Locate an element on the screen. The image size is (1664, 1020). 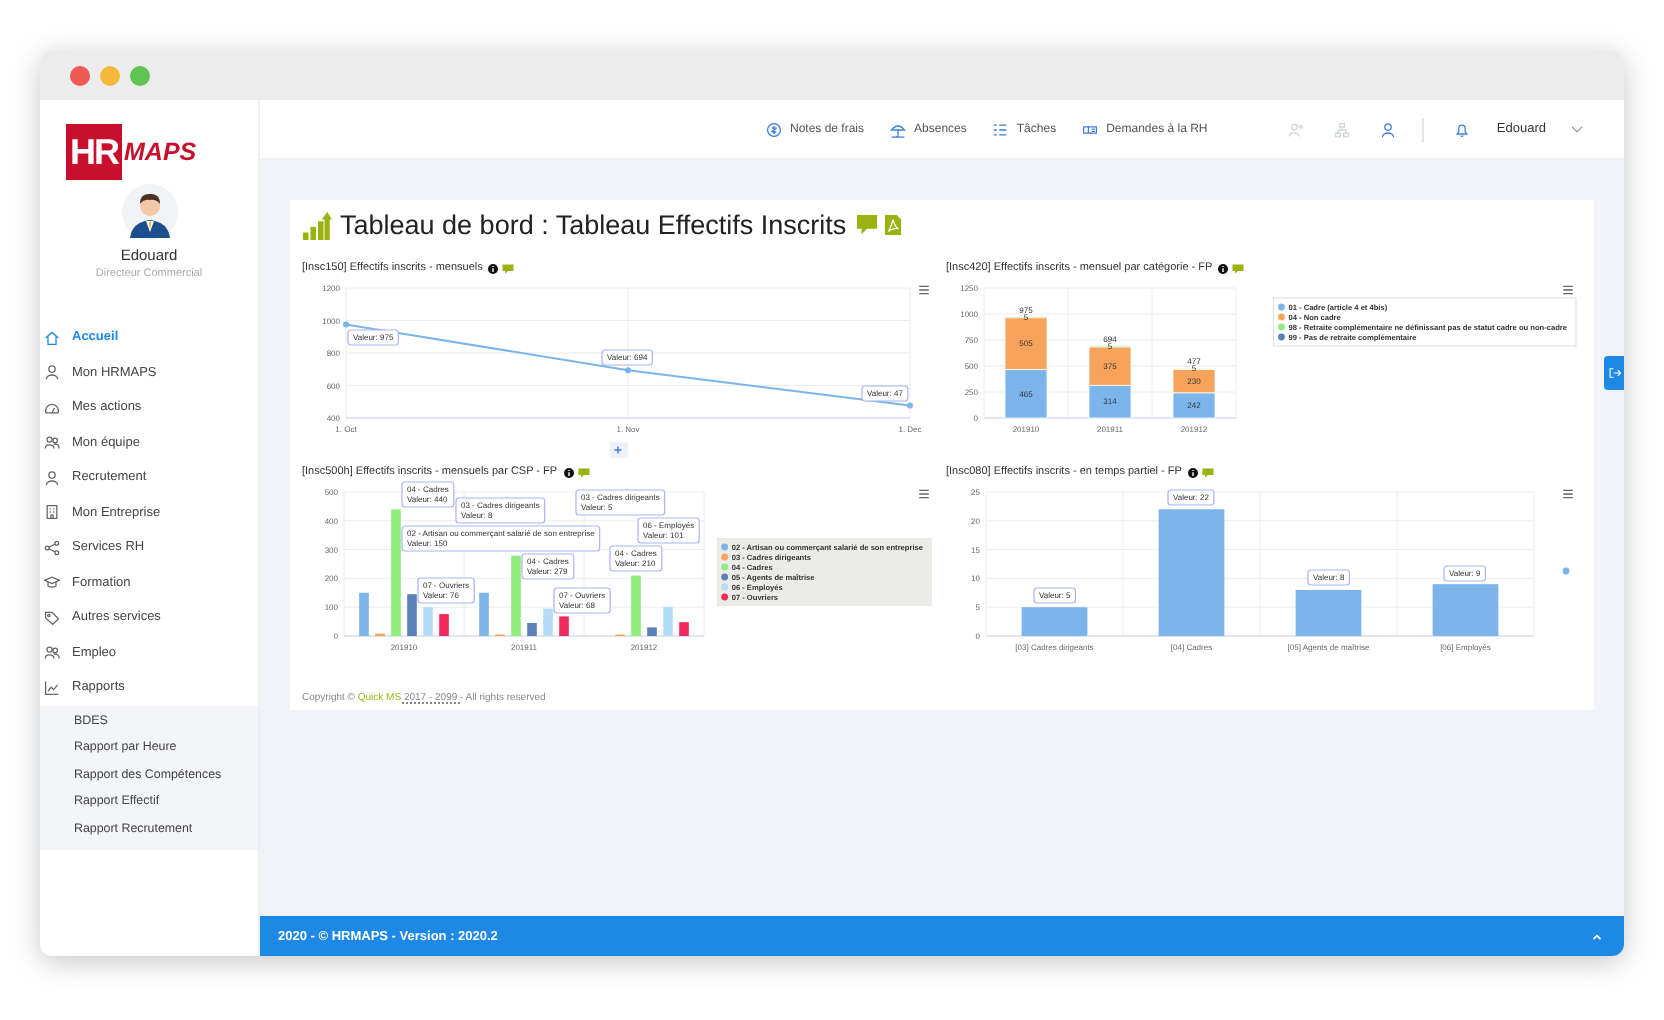
logo-mark: HR is located at coordinates (94, 152).